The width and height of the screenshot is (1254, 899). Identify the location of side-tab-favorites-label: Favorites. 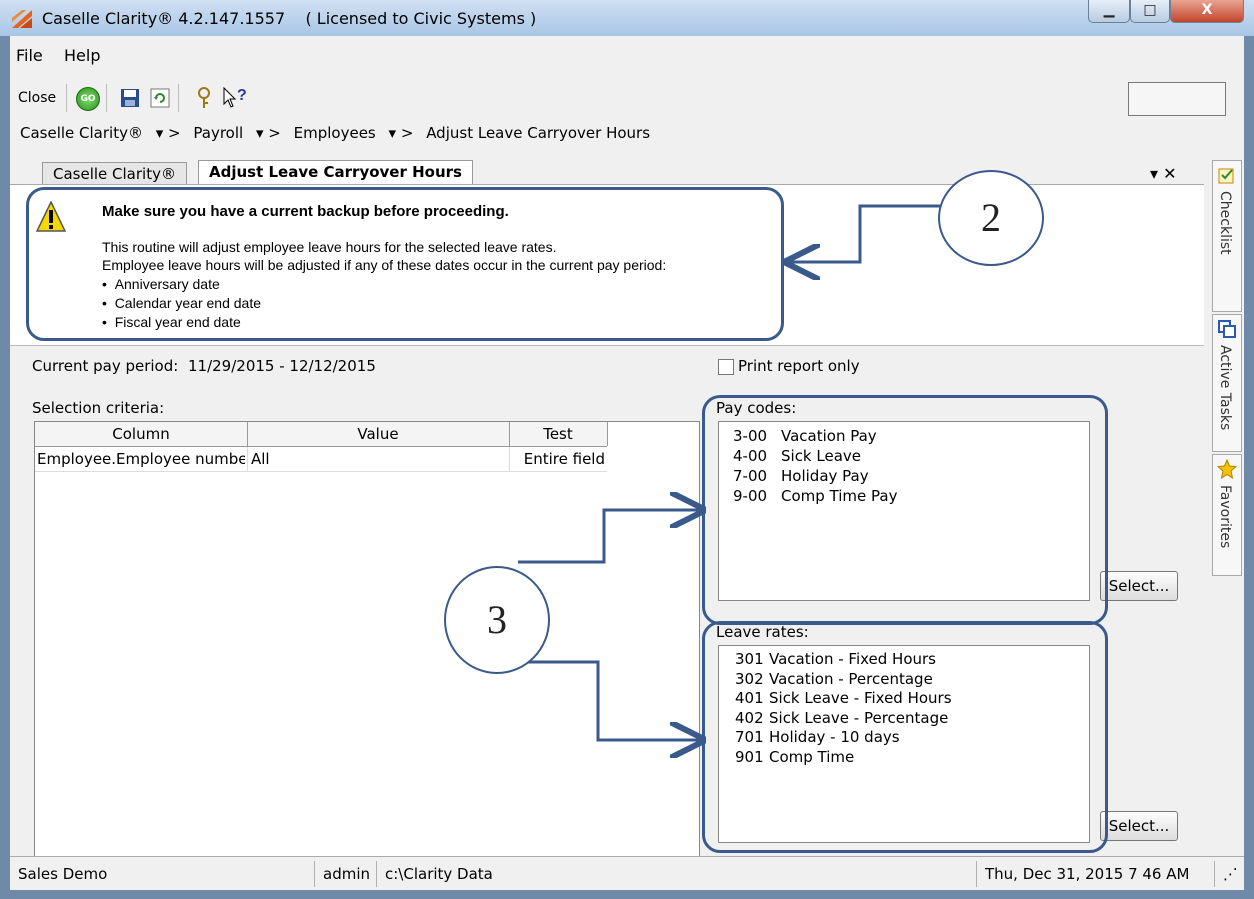
(1225, 517).